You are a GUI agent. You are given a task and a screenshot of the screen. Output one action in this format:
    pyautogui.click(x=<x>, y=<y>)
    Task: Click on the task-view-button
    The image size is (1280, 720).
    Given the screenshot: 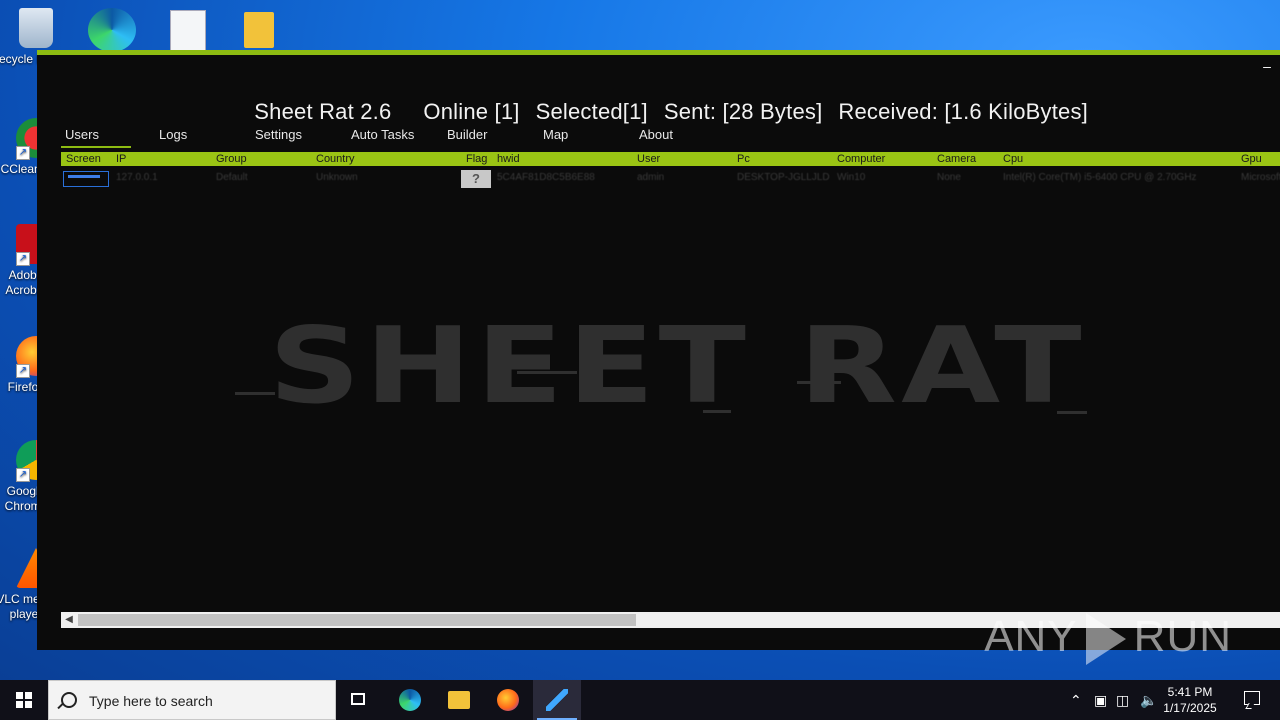 What is the action you would take?
    pyautogui.click(x=360, y=700)
    